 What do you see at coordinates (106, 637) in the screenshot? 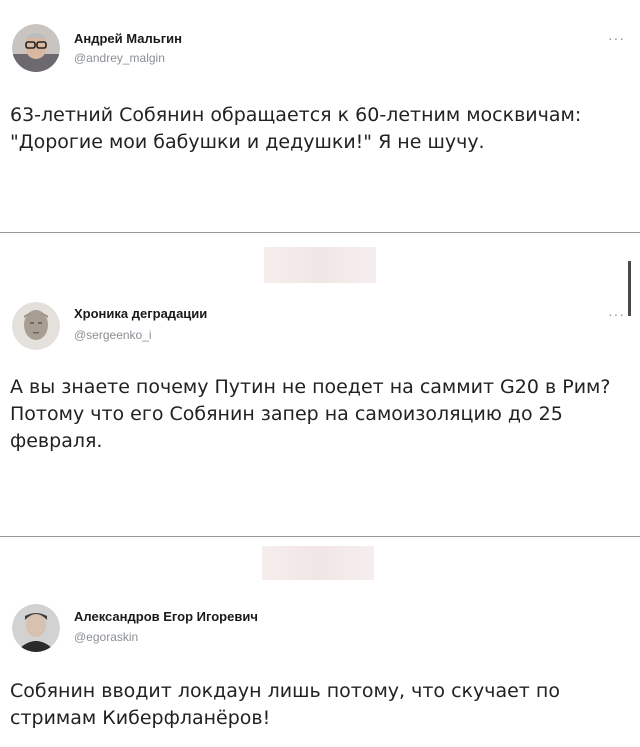
I see `author-handle: @egoraskin` at bounding box center [106, 637].